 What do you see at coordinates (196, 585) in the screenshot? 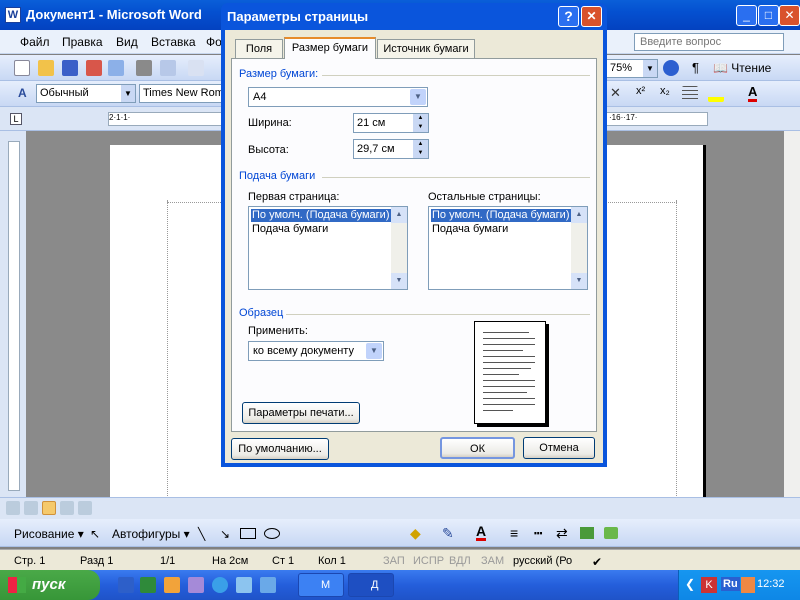
I see `quicklaunch-app2-icon` at bounding box center [196, 585].